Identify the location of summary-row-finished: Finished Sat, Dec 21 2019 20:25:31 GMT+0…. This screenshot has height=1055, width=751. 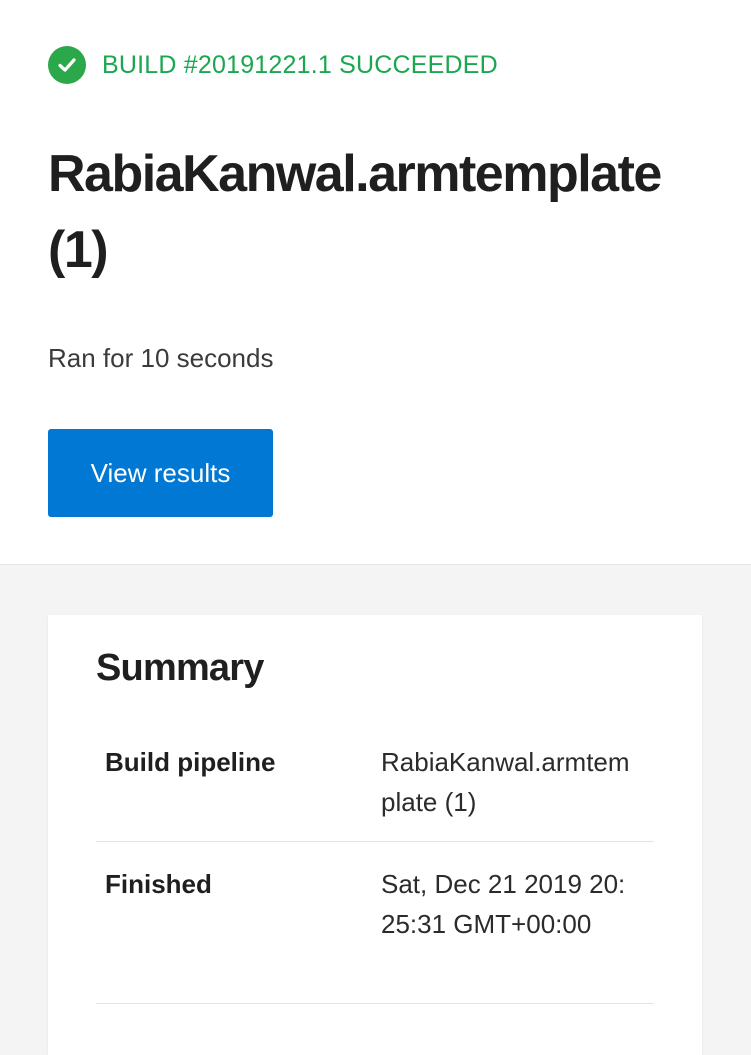
(375, 934).